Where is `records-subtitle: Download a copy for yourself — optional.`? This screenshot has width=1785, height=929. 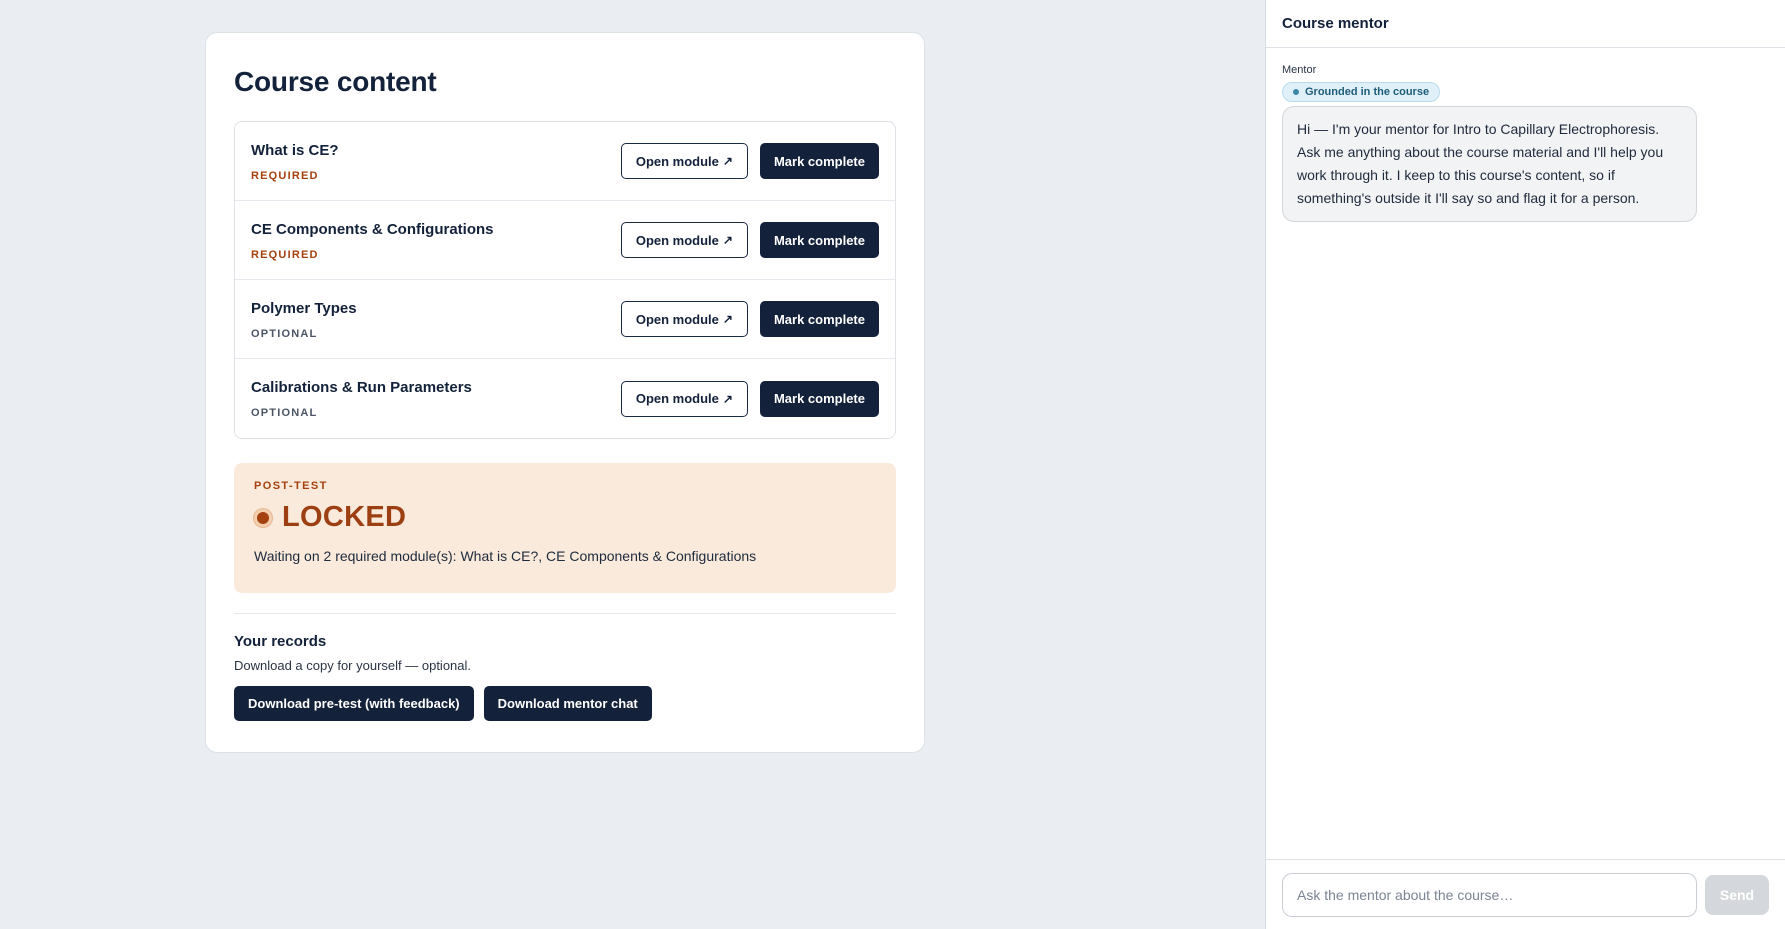
records-subtitle: Download a copy for yourself — optional. is located at coordinates (353, 665).